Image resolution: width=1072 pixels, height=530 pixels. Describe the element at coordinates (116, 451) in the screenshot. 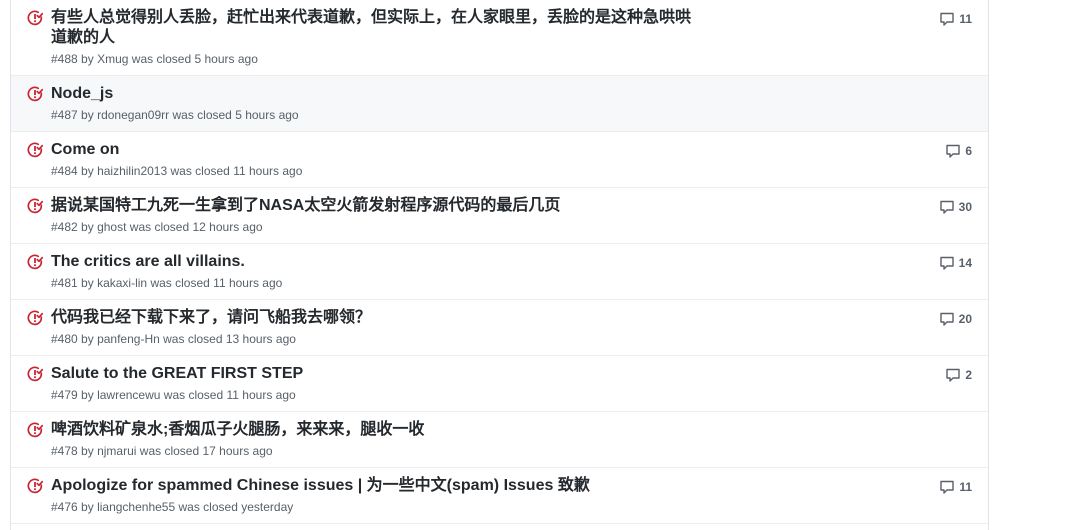

I see `issue-author-link: njmarui` at that location.